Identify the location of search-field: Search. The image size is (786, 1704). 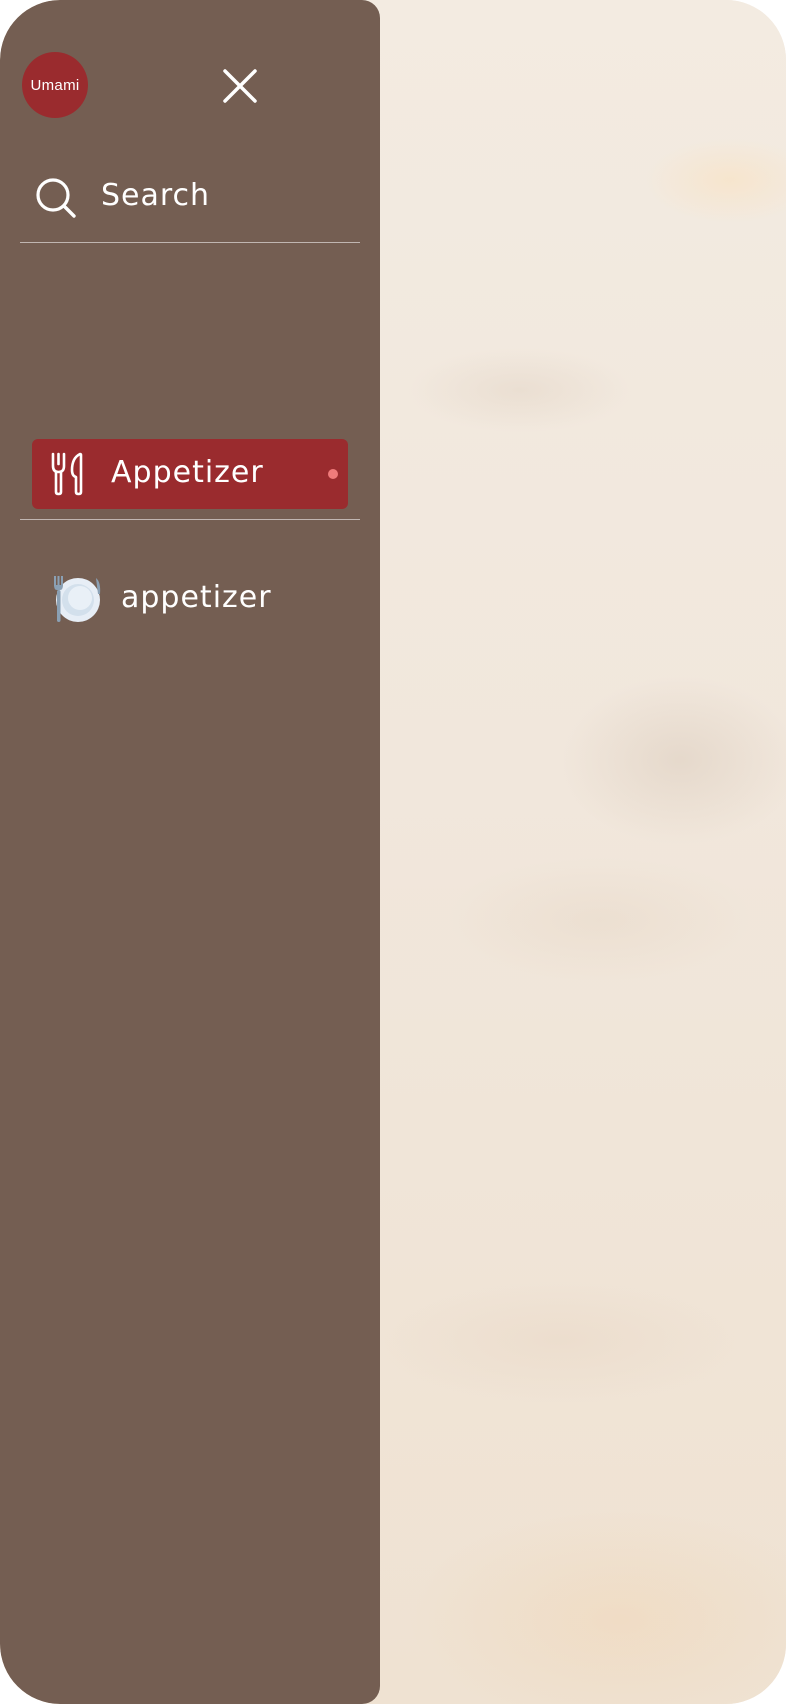
(190, 203).